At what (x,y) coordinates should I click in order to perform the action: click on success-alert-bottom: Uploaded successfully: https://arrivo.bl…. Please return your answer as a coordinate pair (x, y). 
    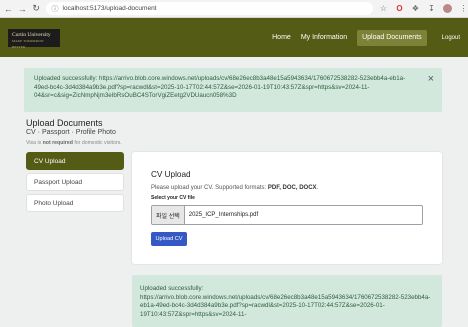
    Looking at the image, I should click on (287, 301).